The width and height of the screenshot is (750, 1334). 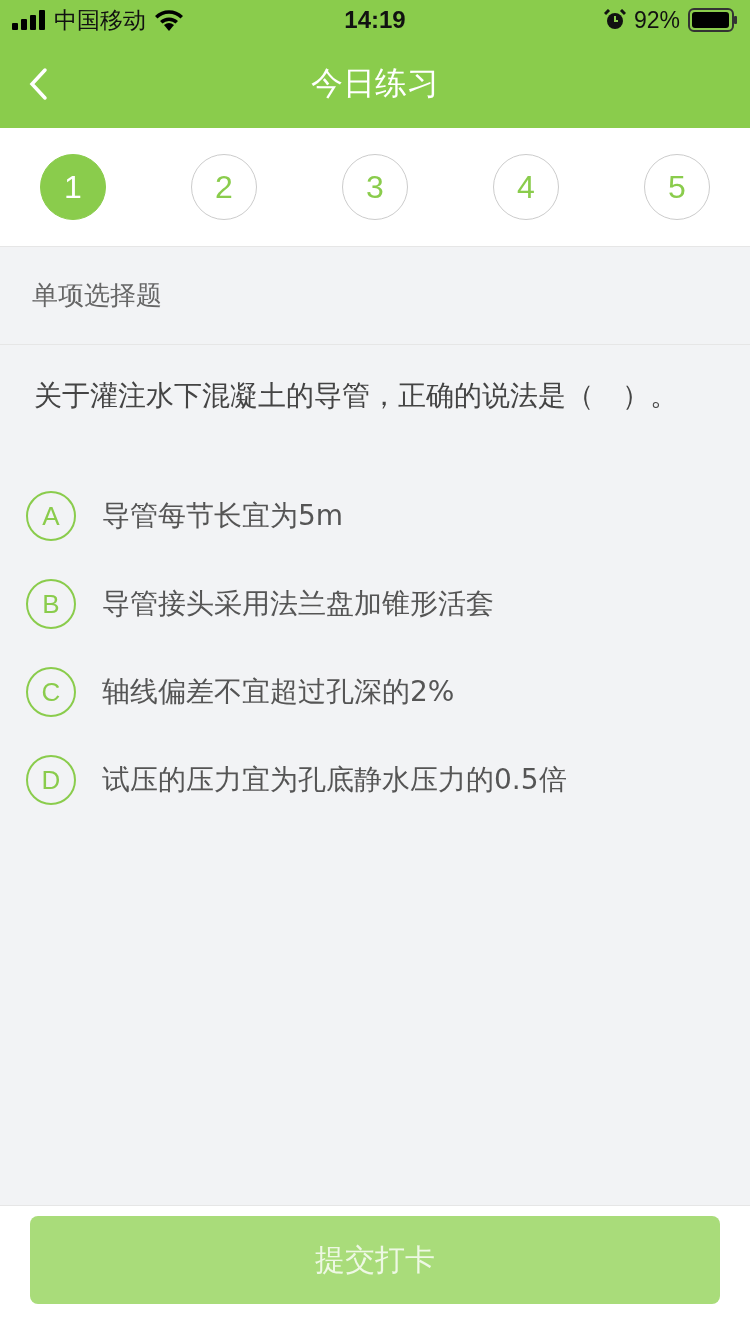 I want to click on option-letter-circle: D, so click(x=51, y=780).